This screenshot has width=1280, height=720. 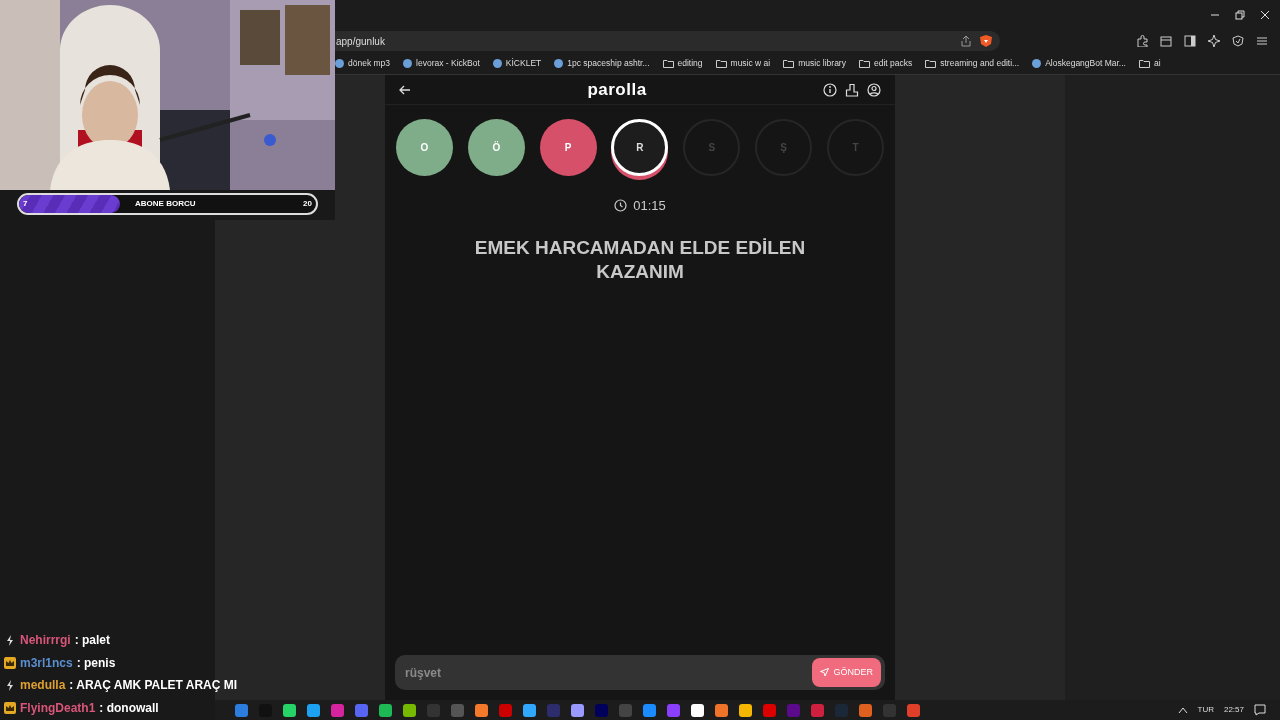 I want to click on bookmark: KİCKLET, so click(x=517, y=63).